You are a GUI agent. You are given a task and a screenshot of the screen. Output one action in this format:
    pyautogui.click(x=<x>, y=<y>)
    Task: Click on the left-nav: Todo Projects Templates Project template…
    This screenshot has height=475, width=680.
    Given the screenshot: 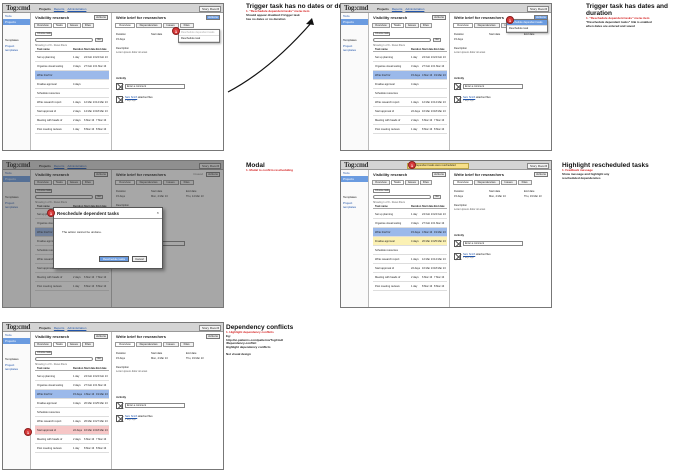 What is the action you would take?
    pyautogui.click(x=17, y=81)
    